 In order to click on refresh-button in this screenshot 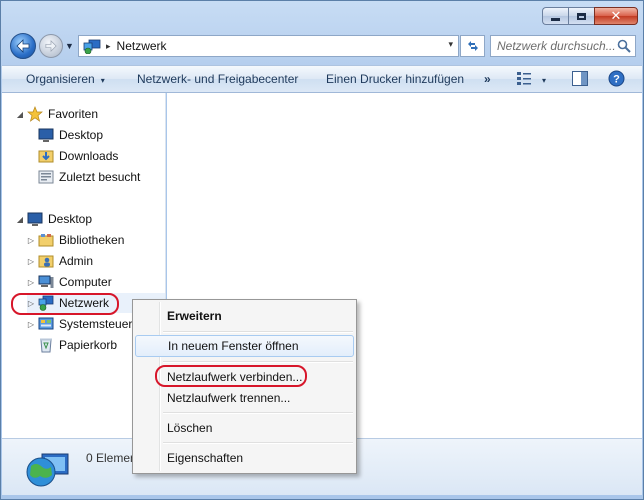, I will do `click(472, 46)`.